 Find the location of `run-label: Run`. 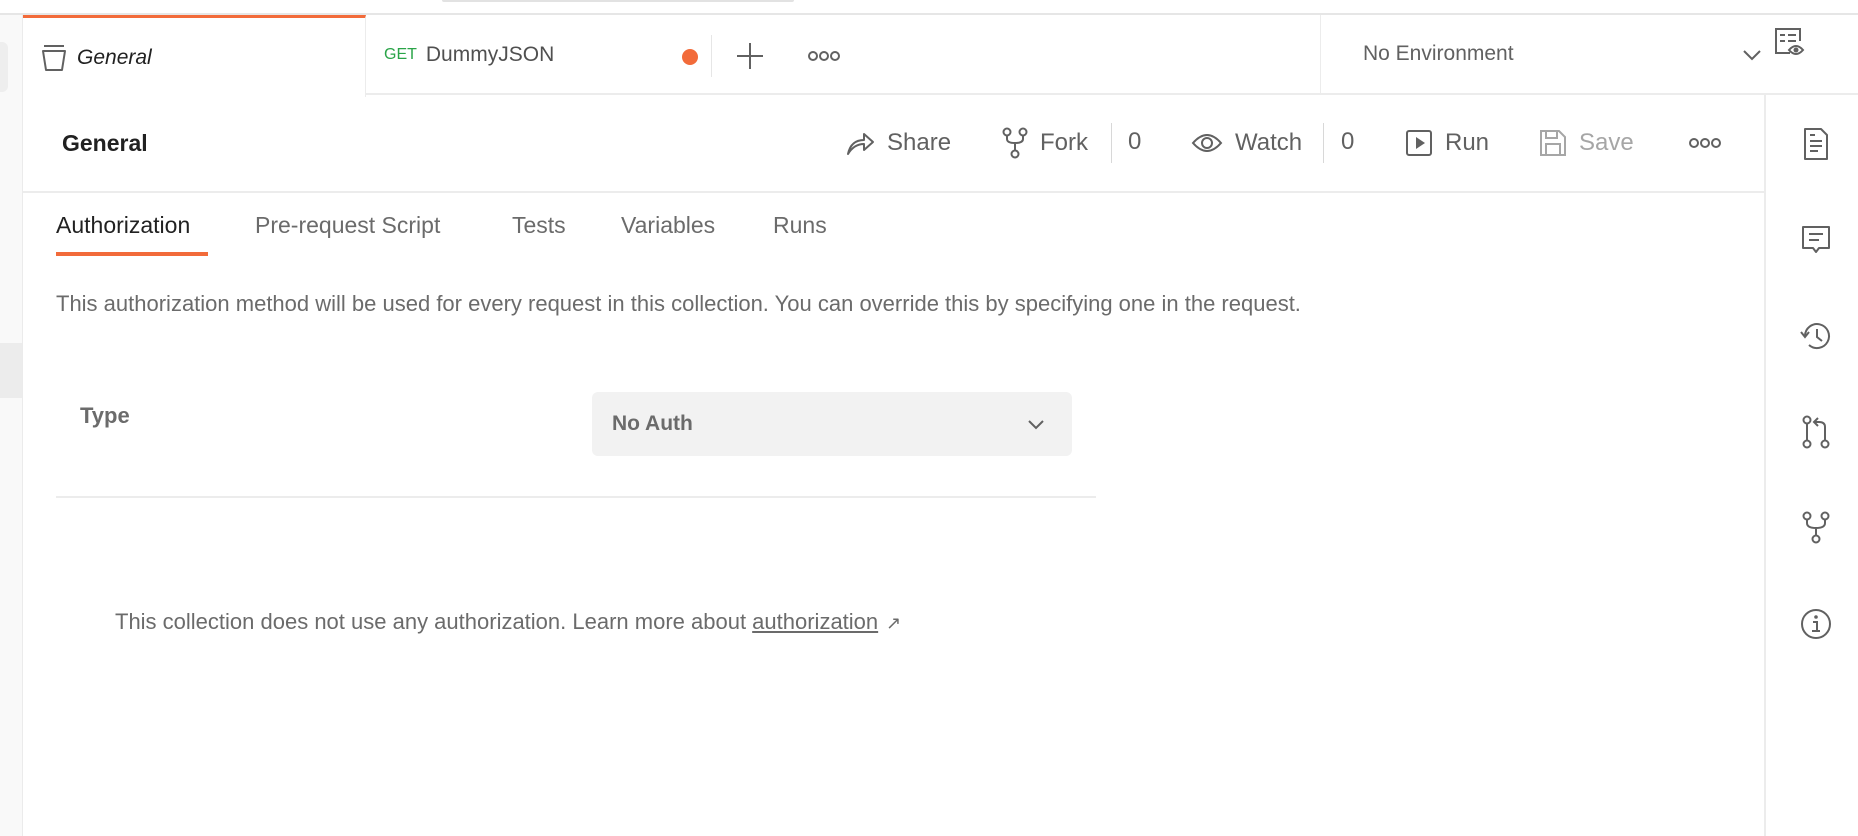

run-label: Run is located at coordinates (1467, 142).